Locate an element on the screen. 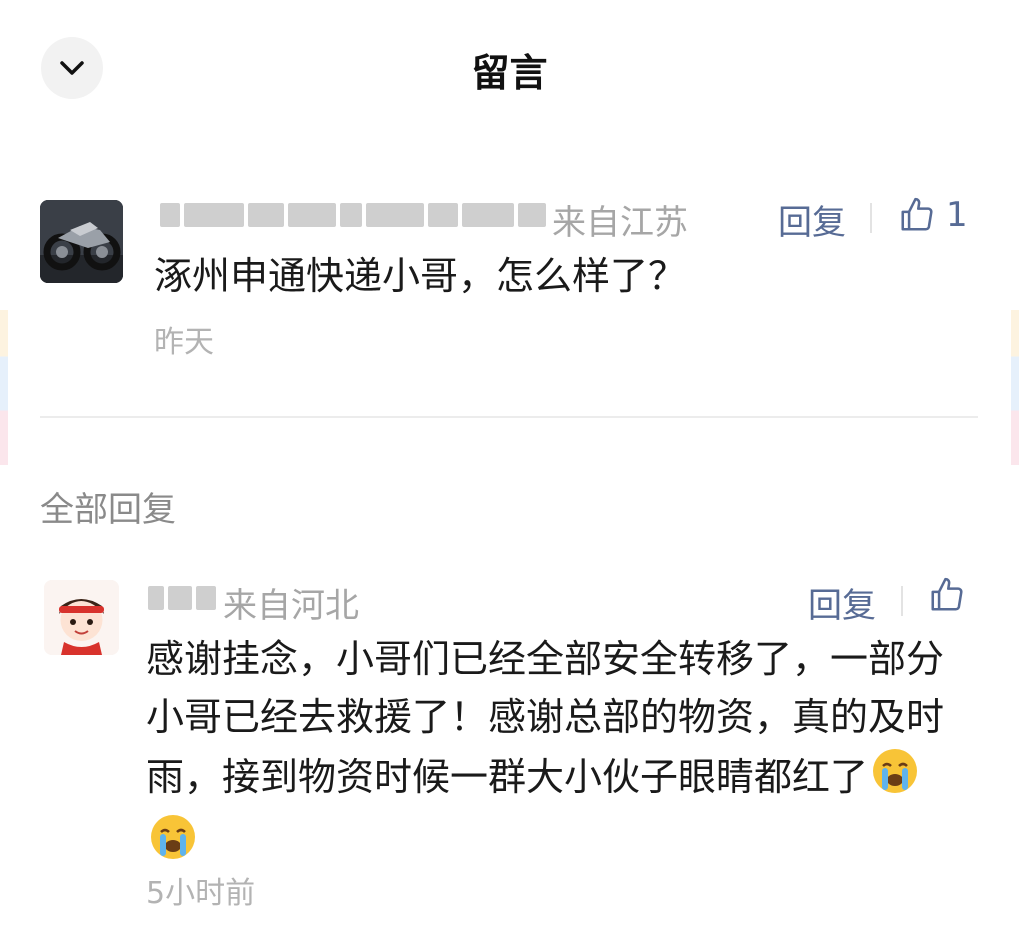 Image resolution: width=1019 pixels, height=943 pixels. header: 留言 is located at coordinates (509, 67).